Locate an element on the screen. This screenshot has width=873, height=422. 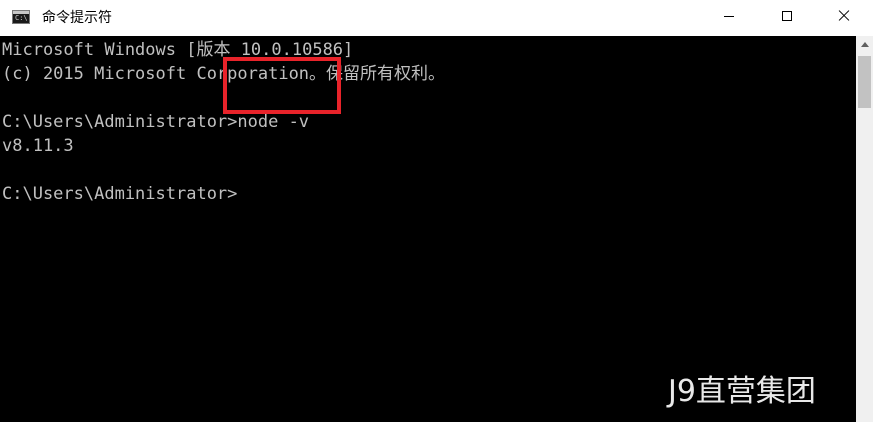
window-title: 命令提示符 is located at coordinates (77, 18).